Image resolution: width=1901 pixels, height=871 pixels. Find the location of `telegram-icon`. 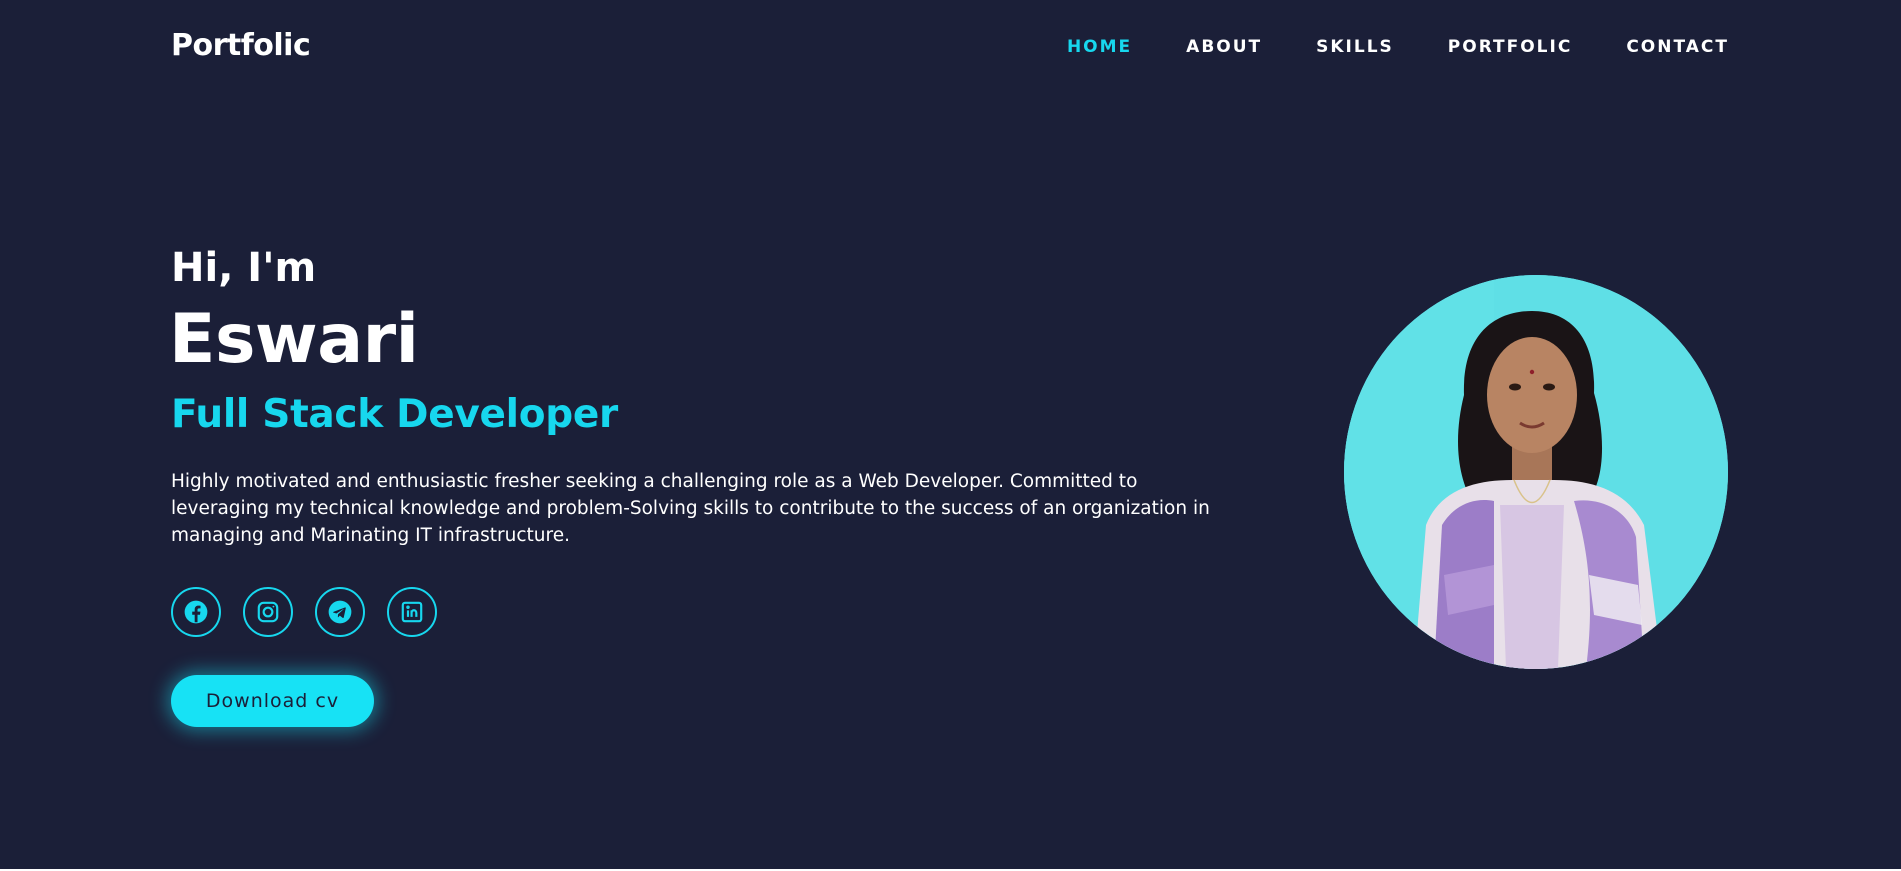

telegram-icon is located at coordinates (340, 612).